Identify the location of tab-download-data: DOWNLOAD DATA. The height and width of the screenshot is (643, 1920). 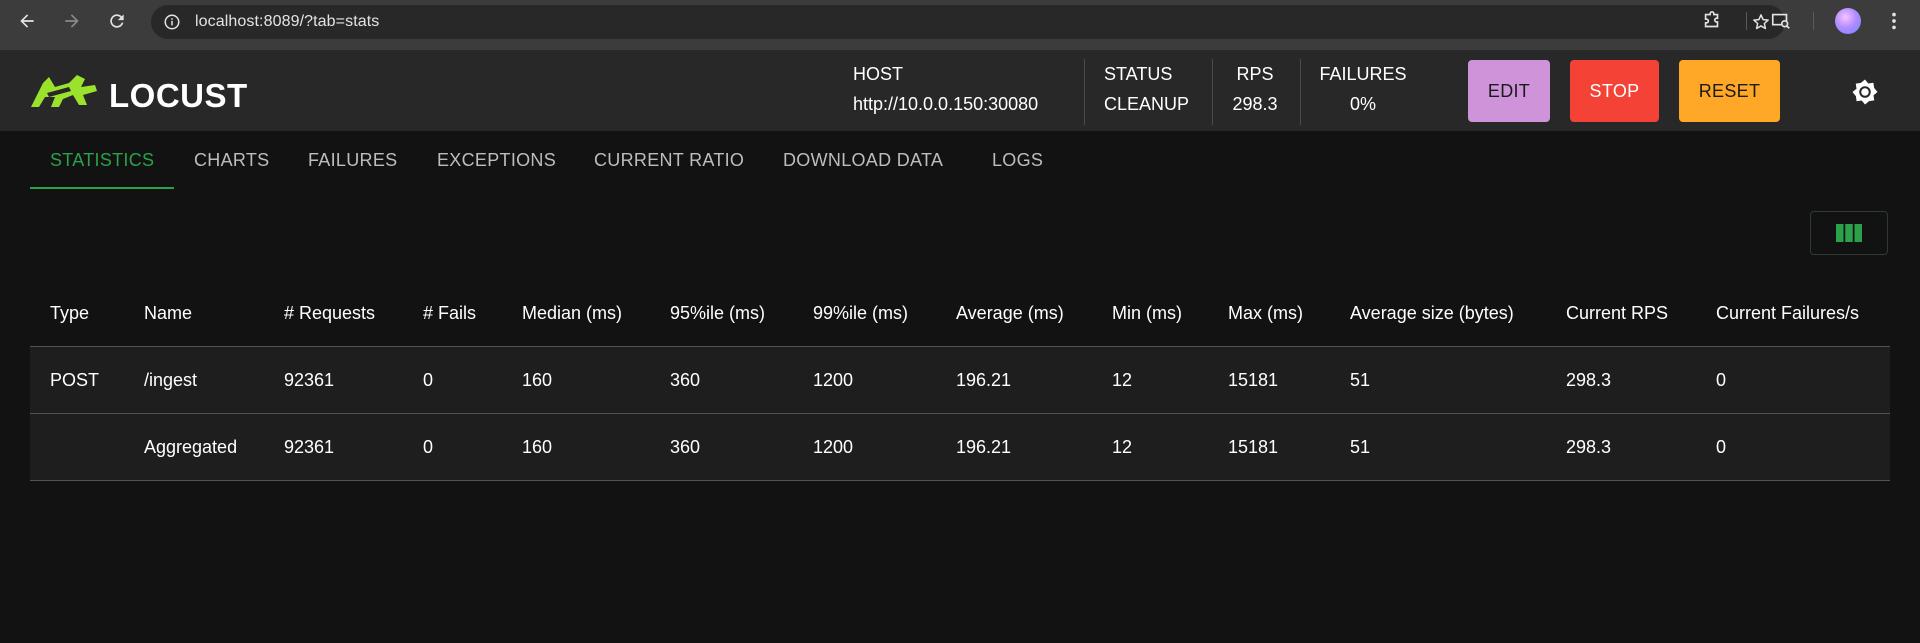
(863, 160).